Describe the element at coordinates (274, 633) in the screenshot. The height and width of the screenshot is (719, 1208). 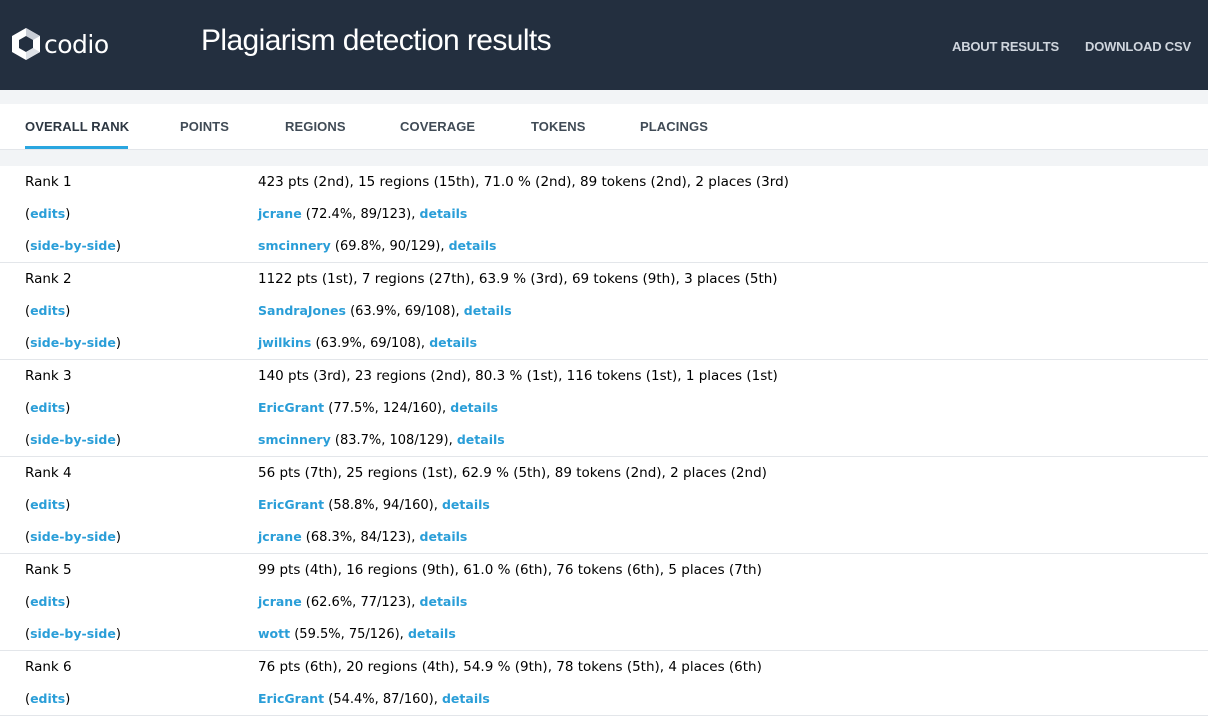
I see `user-link: wott` at that location.